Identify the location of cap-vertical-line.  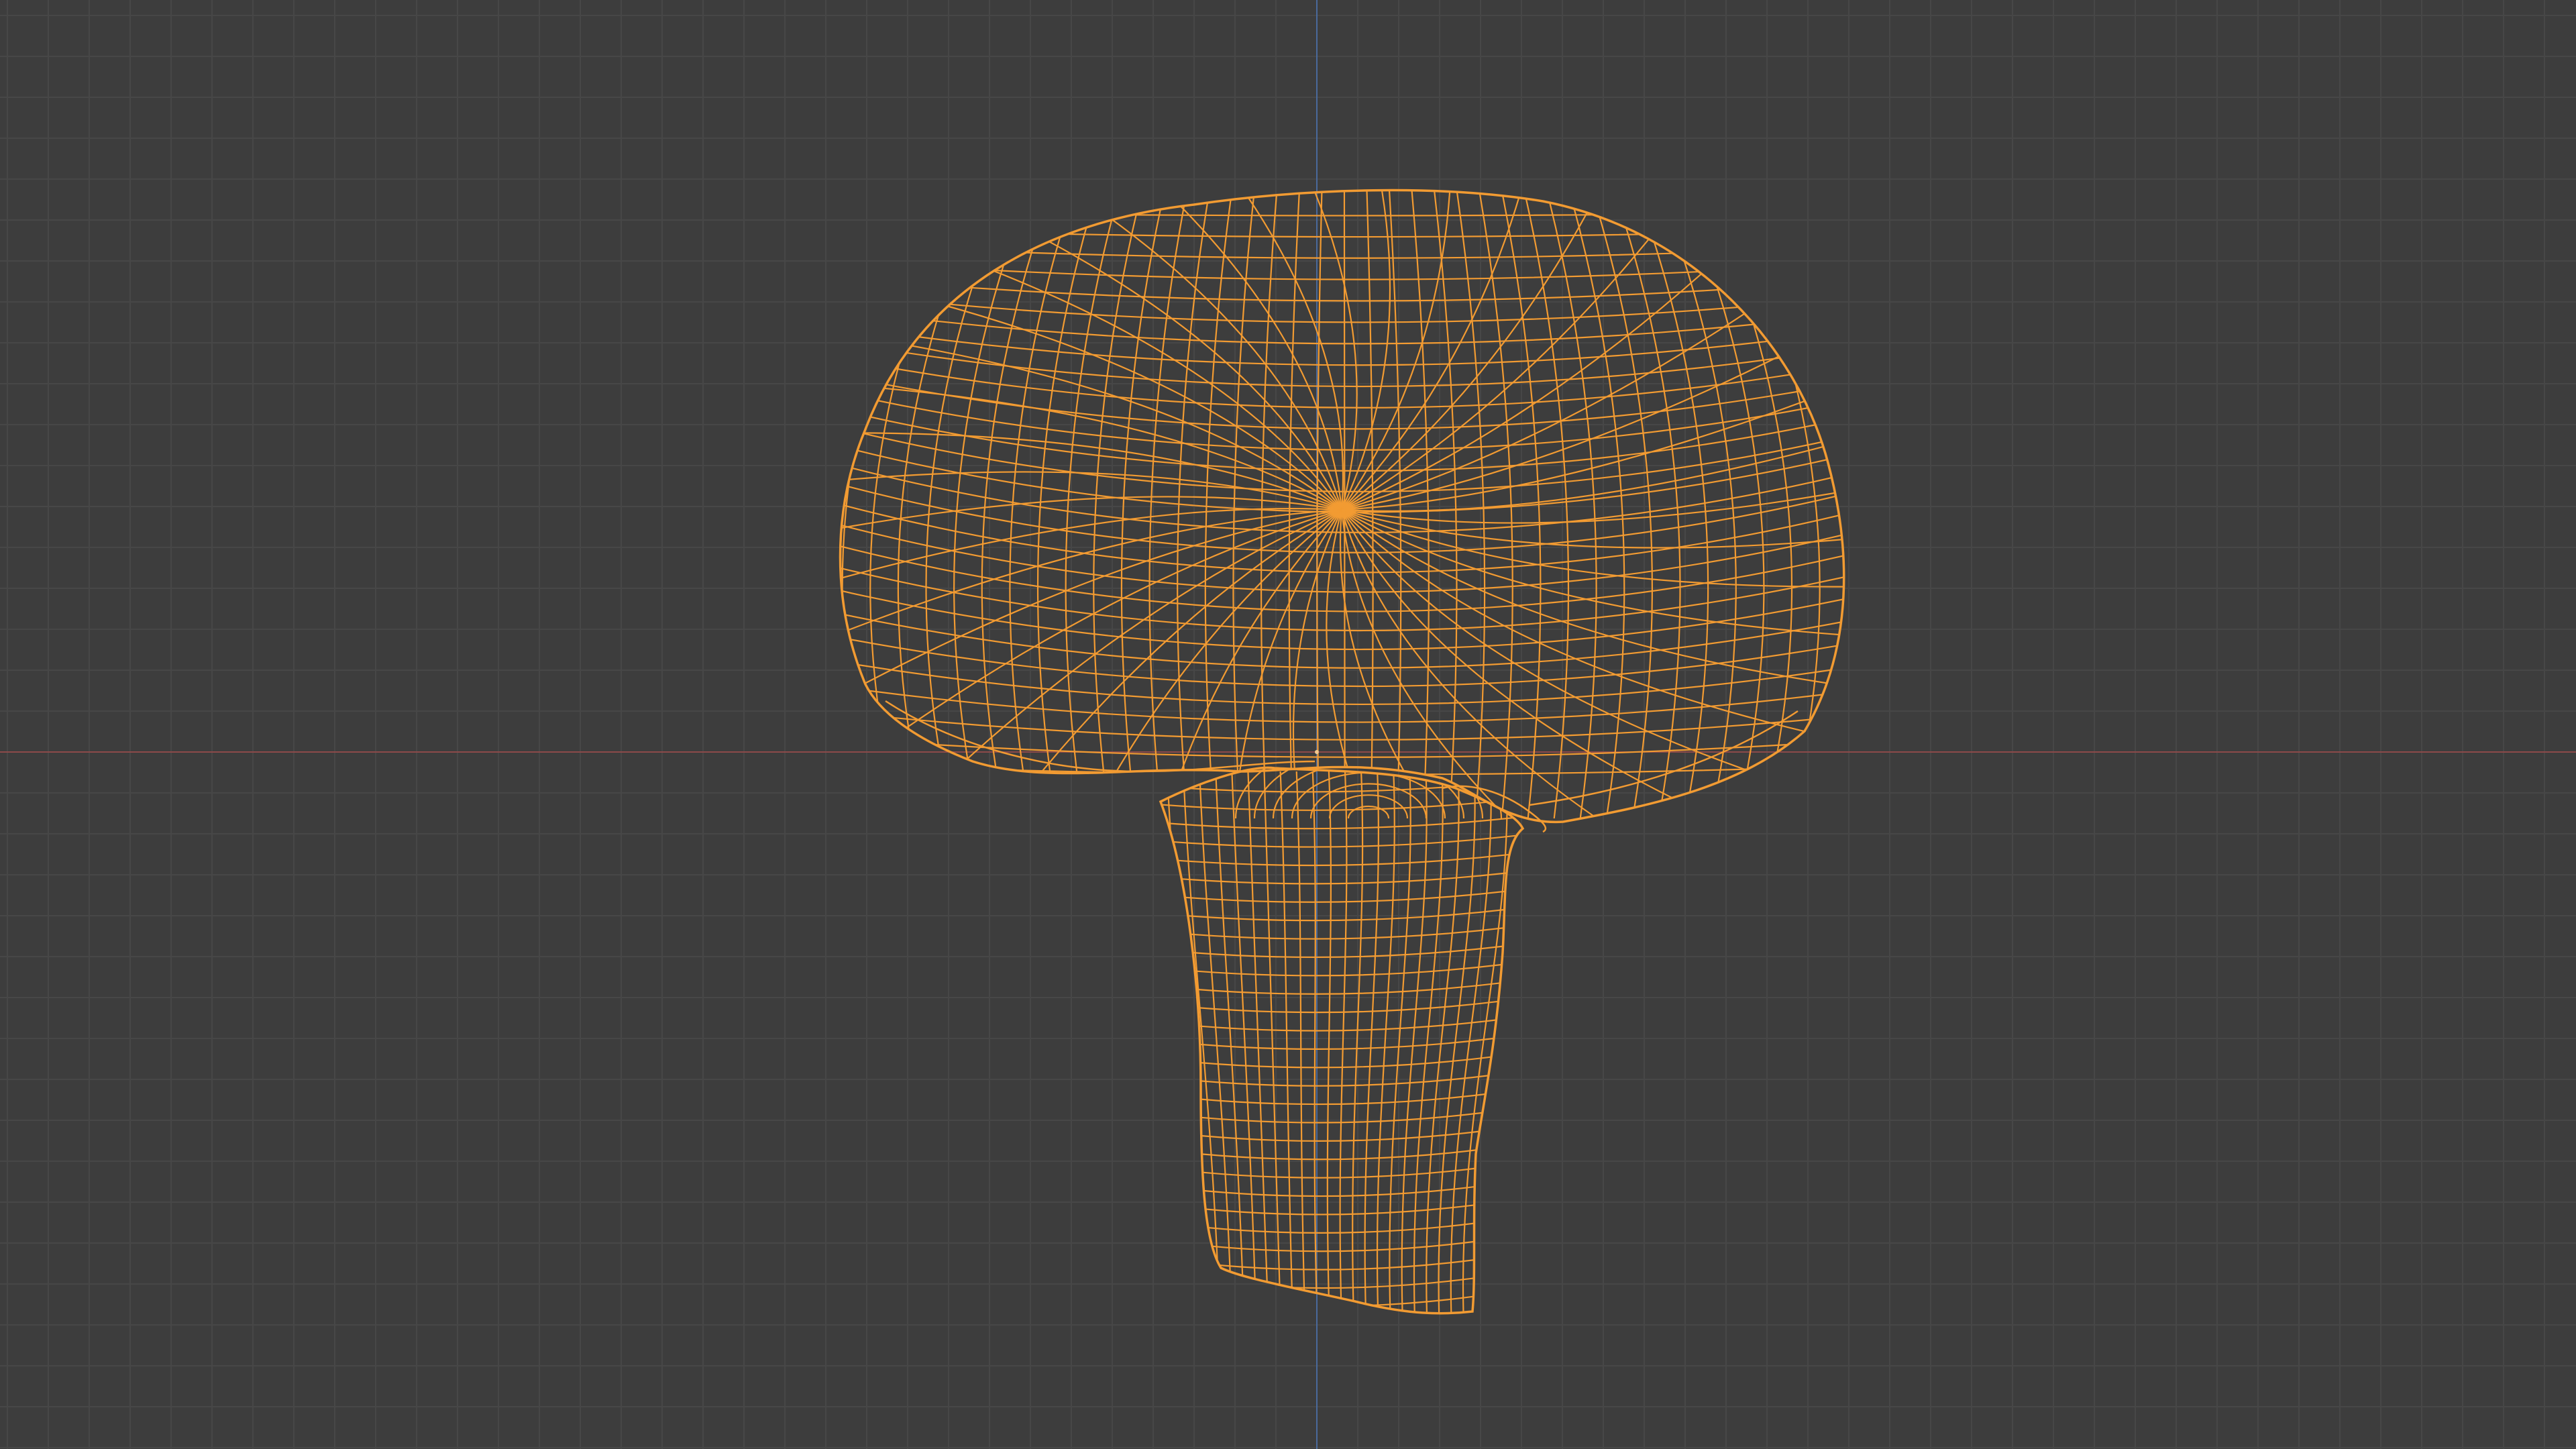
(1344, 504).